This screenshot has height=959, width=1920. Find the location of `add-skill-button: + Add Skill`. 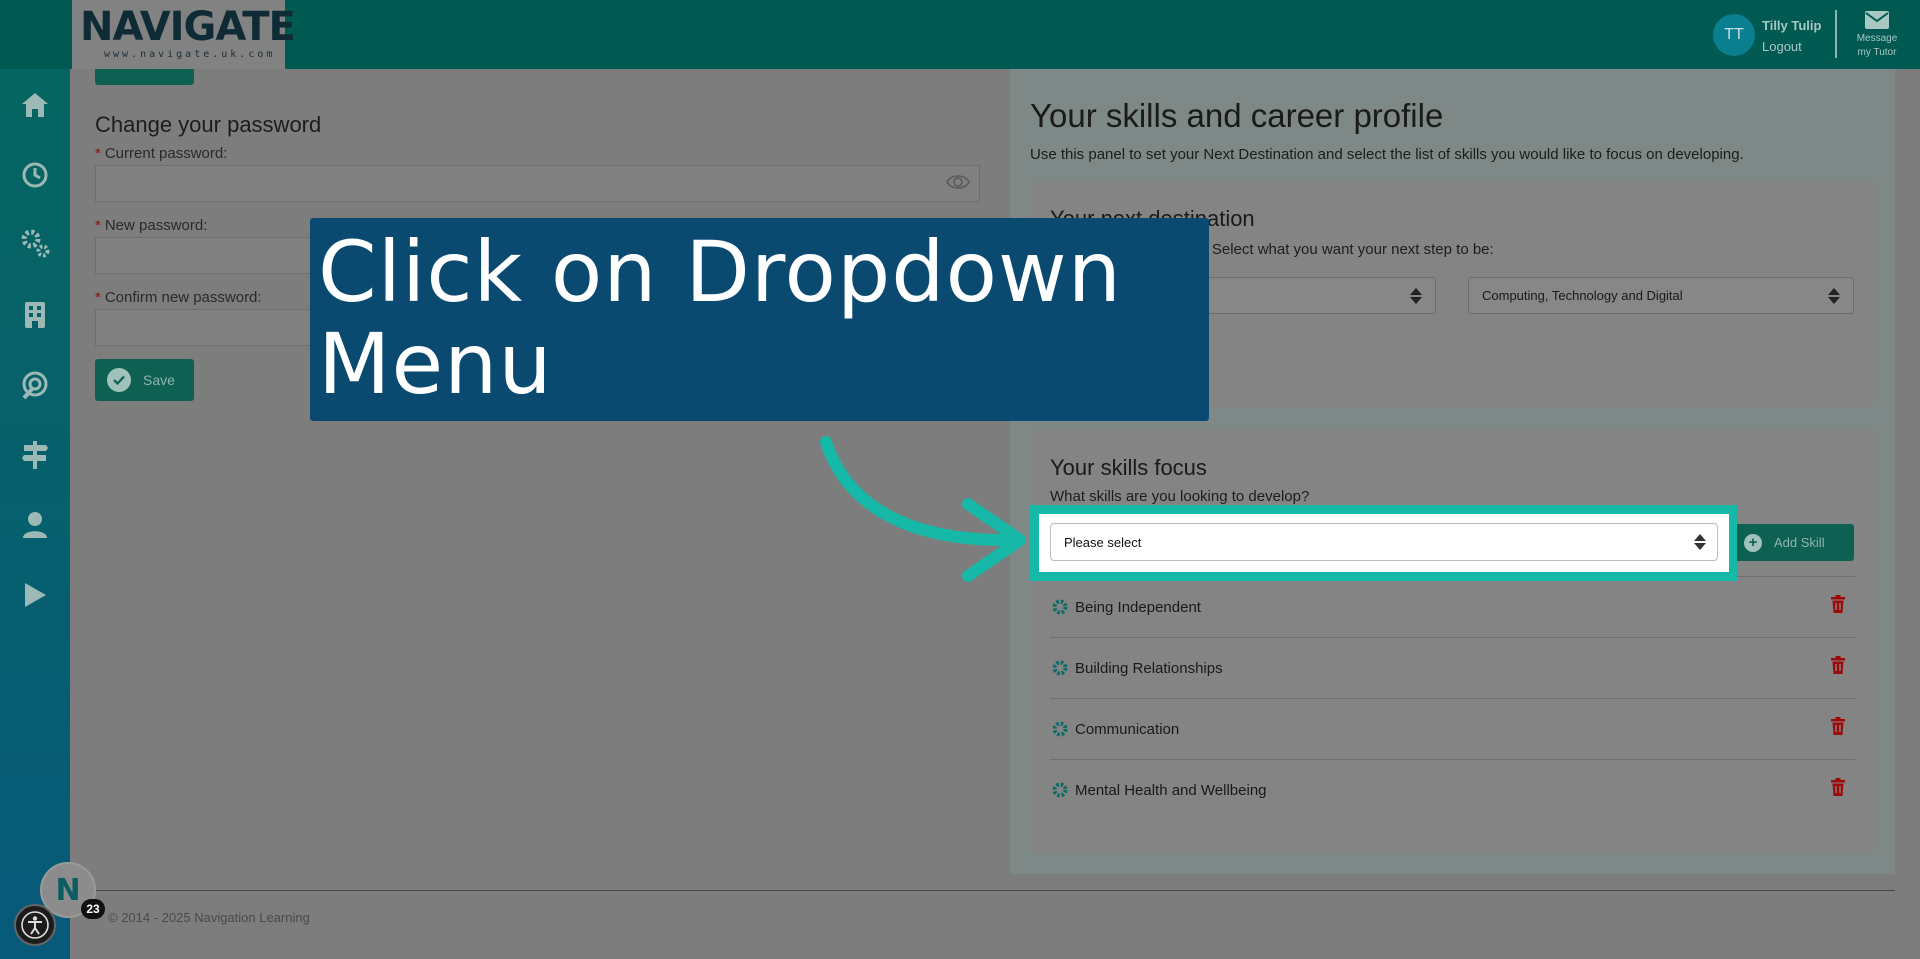

add-skill-button: + Add Skill is located at coordinates (1792, 542).